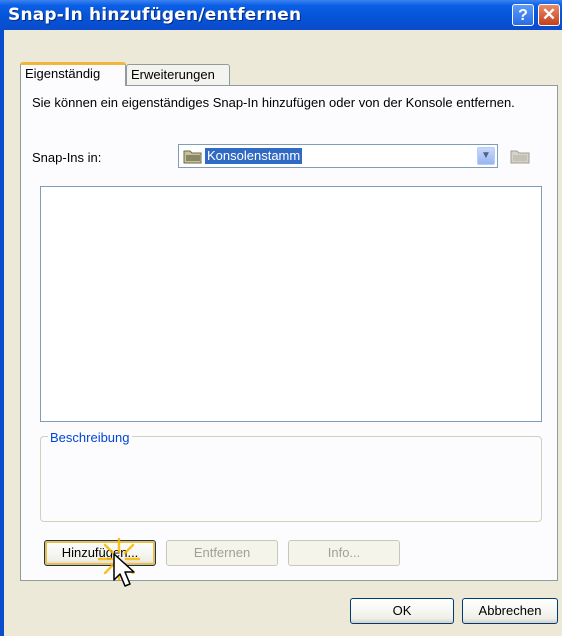 This screenshot has width=562, height=636. What do you see at coordinates (338, 156) in the screenshot?
I see `snapins-in-dropdown: Konsolenstamm ▼` at bounding box center [338, 156].